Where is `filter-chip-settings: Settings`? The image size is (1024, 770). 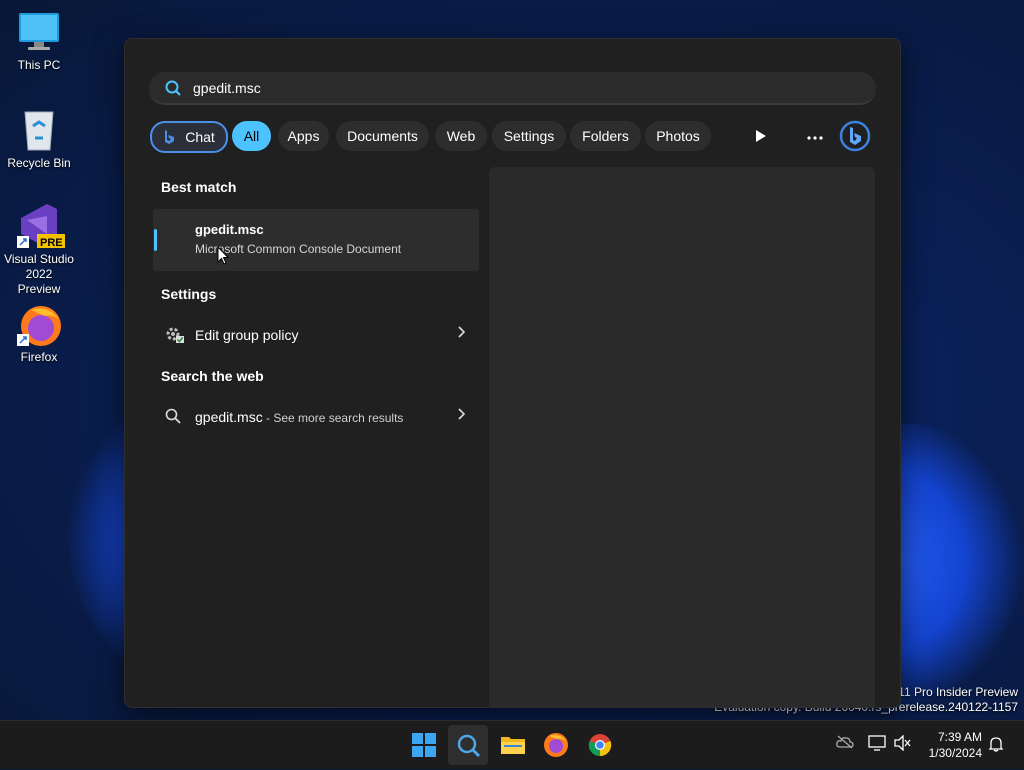
filter-chip-settings: Settings is located at coordinates (529, 136).